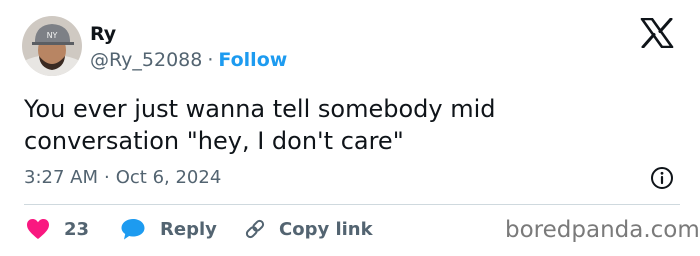 This screenshot has height=256, width=700. Describe the element at coordinates (352, 204) in the screenshot. I see `divider` at that location.